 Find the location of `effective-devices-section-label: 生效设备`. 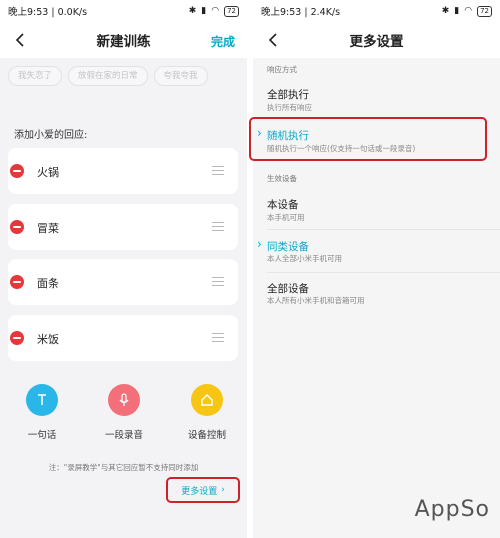

effective-devices-section-label: 生效设备 is located at coordinates (282, 178).